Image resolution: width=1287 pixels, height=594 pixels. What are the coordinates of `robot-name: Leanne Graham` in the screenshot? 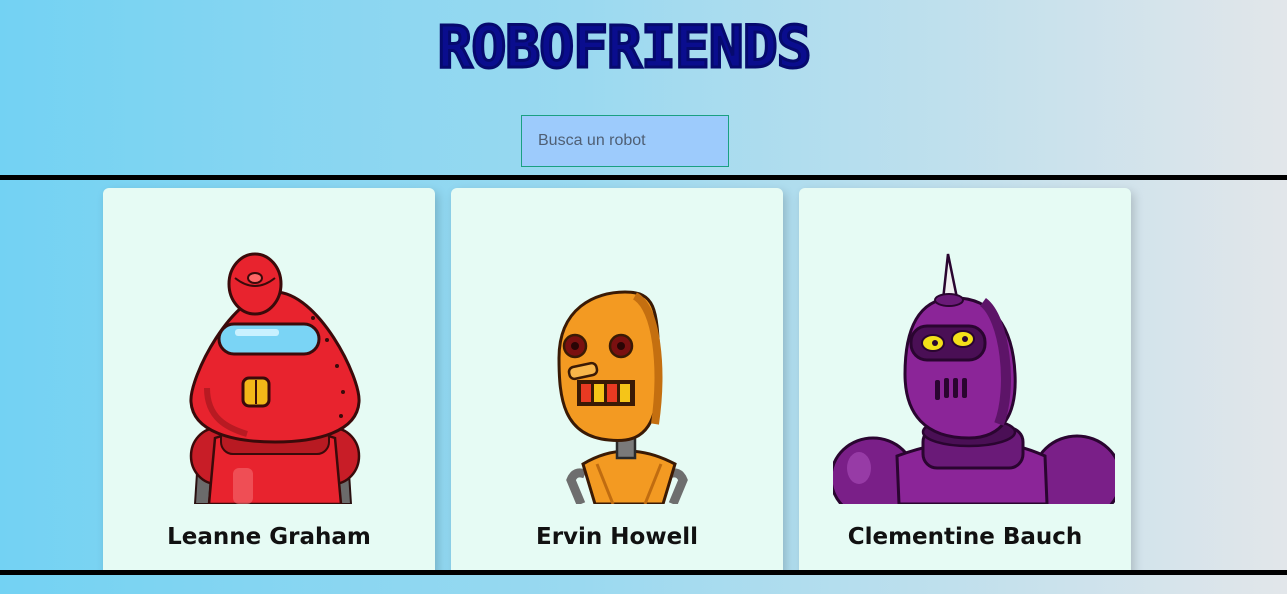 It's located at (269, 537).